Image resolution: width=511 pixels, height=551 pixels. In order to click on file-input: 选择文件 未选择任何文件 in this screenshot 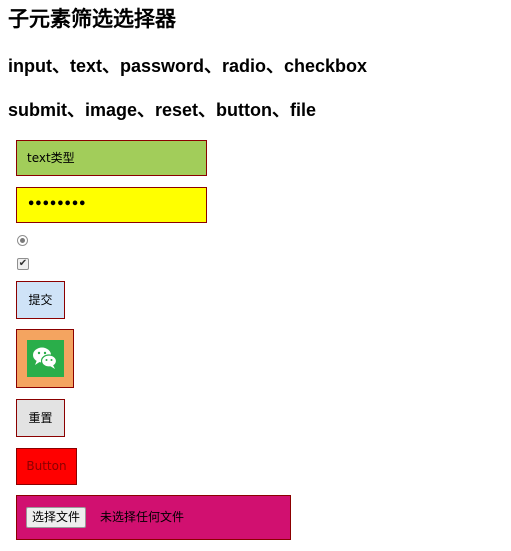, I will do `click(153, 517)`.